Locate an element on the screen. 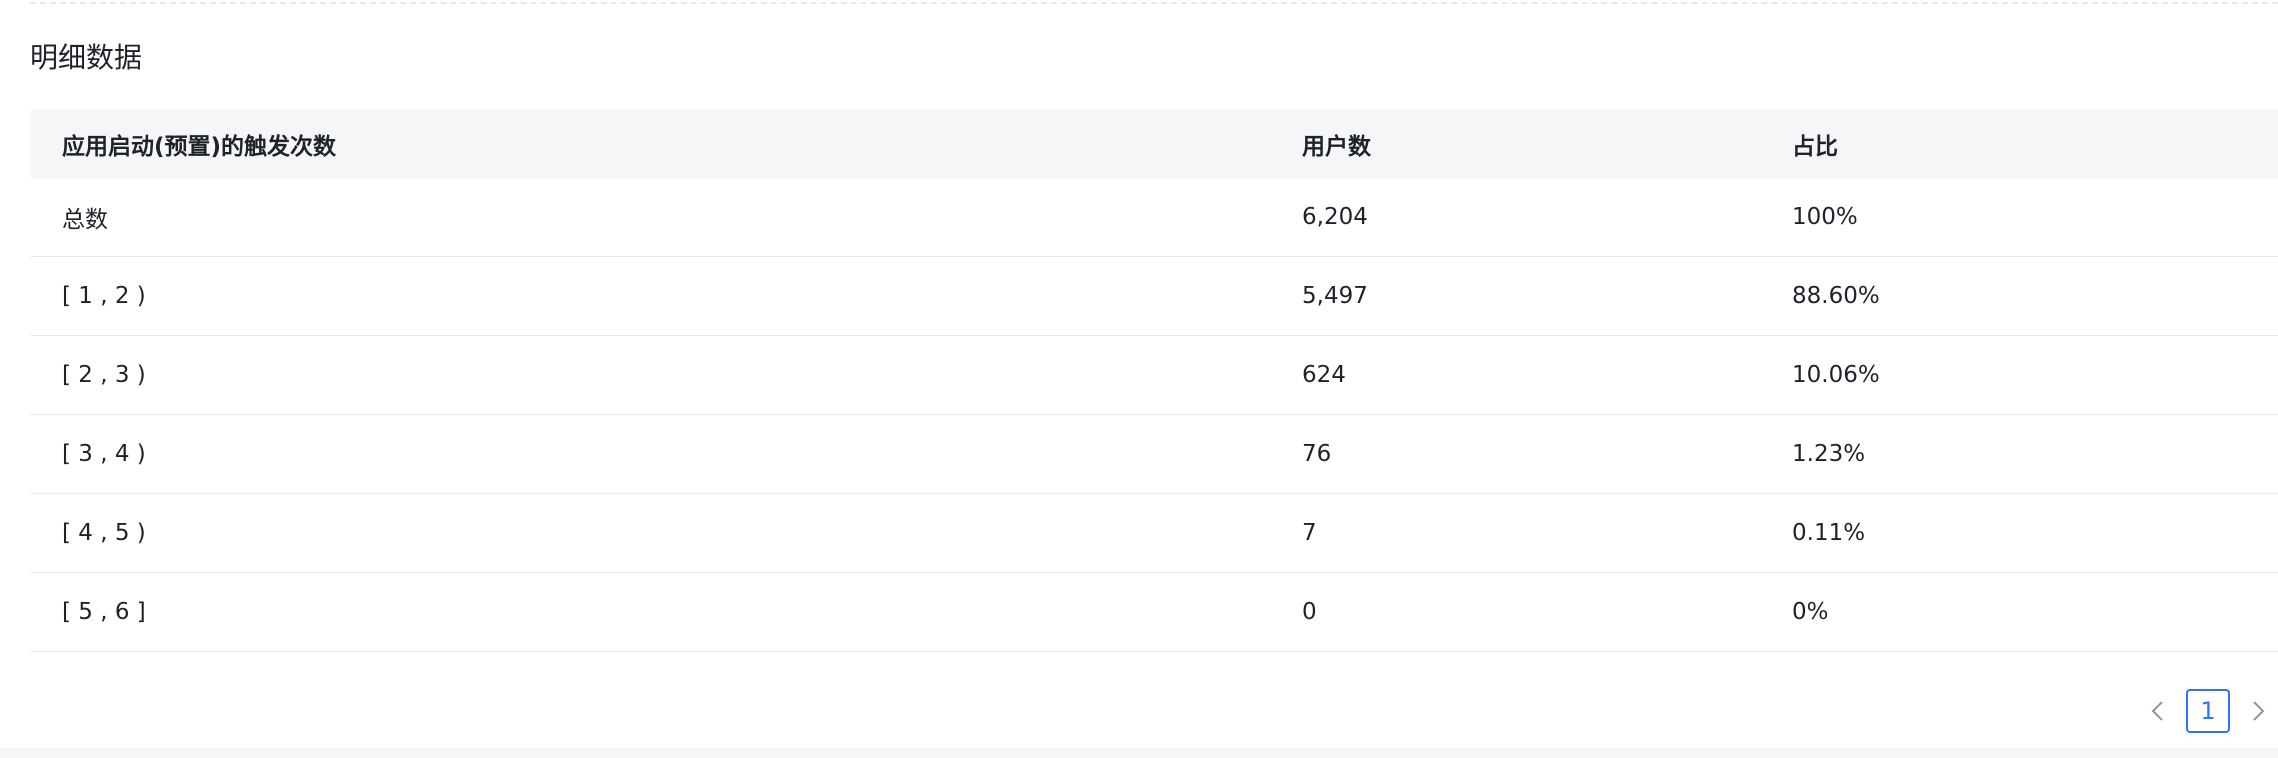 Image resolution: width=2278 pixels, height=758 pixels. table-row: [ 3 , 4 ) 76 1.23% is located at coordinates (1154, 454).